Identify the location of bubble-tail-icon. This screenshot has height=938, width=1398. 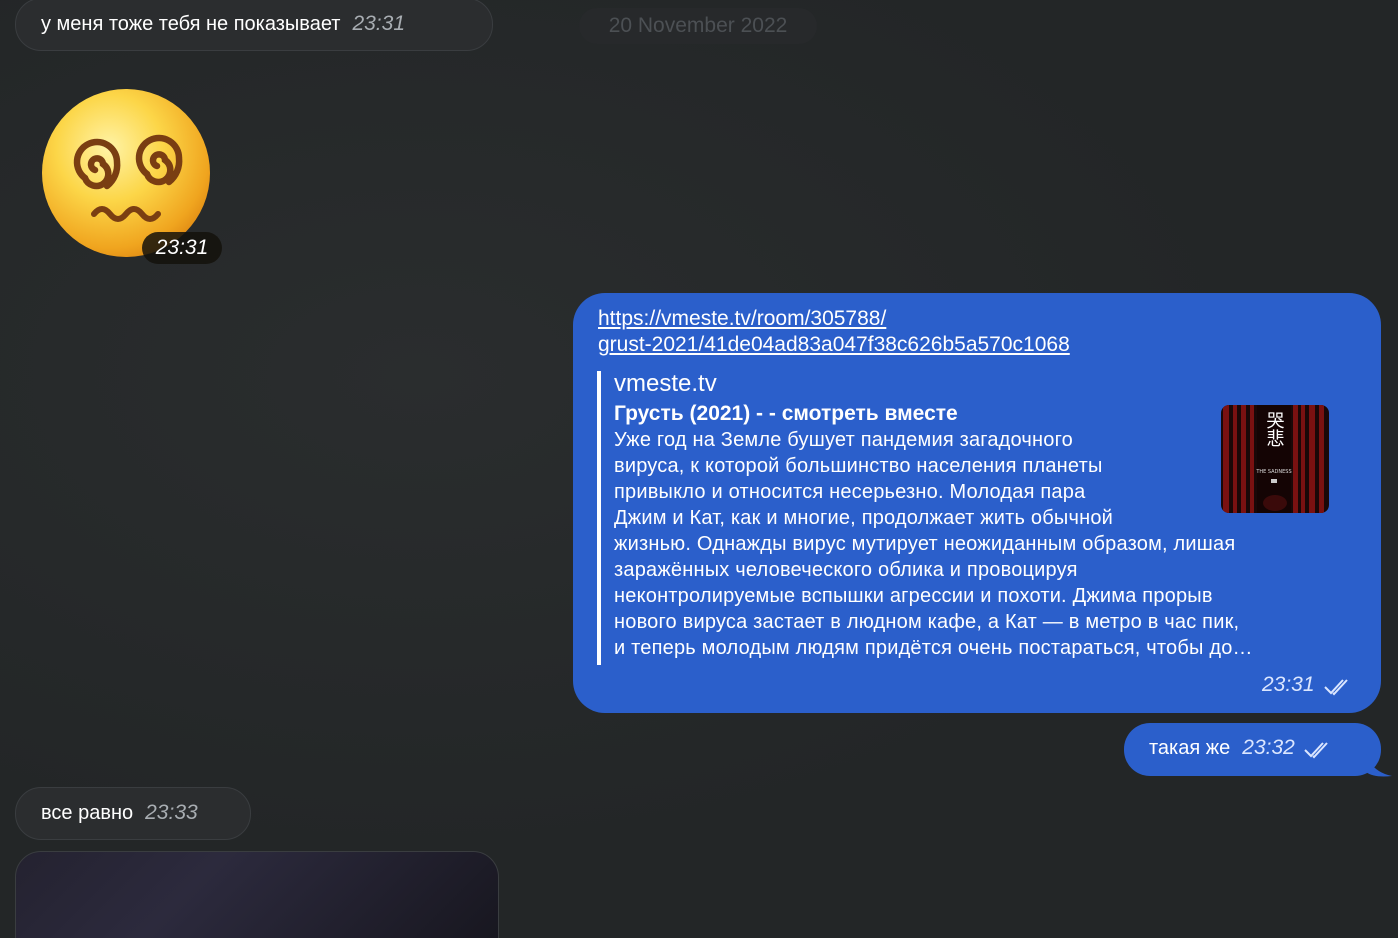
(1379, 765).